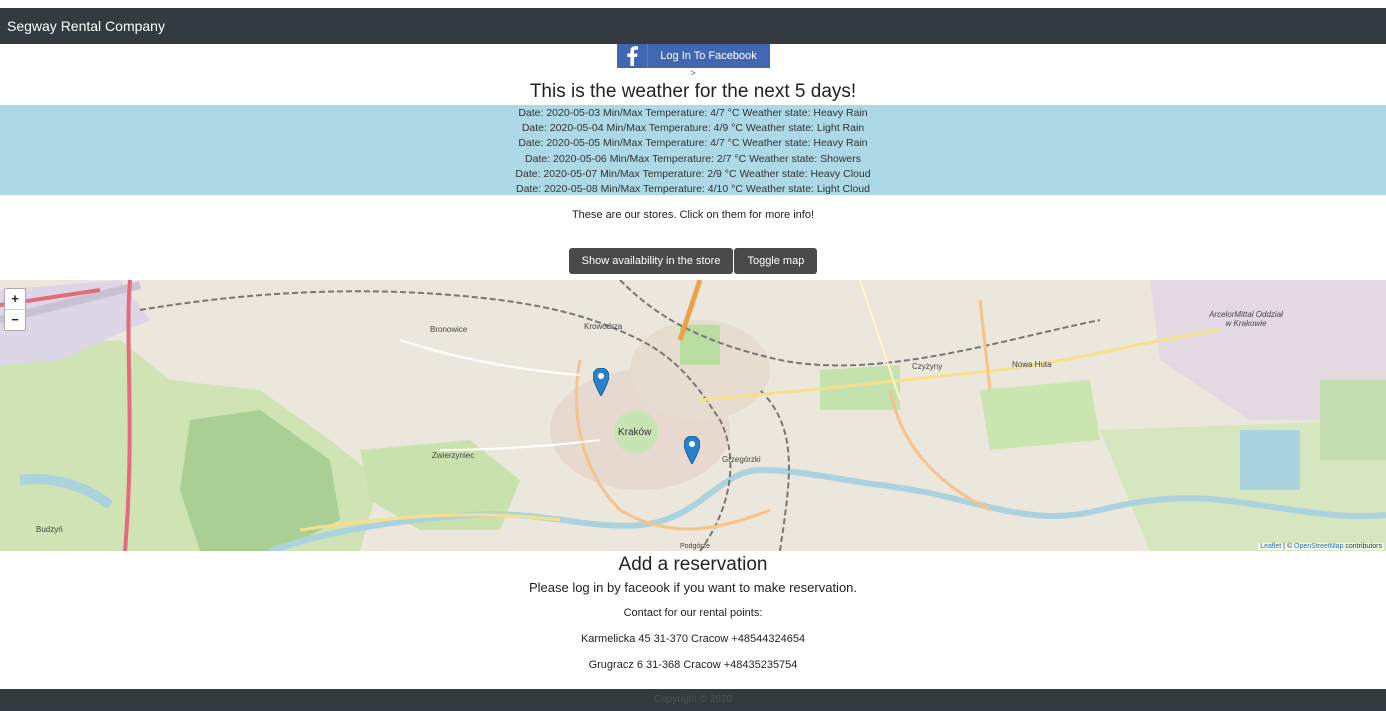  I want to click on facebook-login-button: Log In To Facebook, so click(693, 56).